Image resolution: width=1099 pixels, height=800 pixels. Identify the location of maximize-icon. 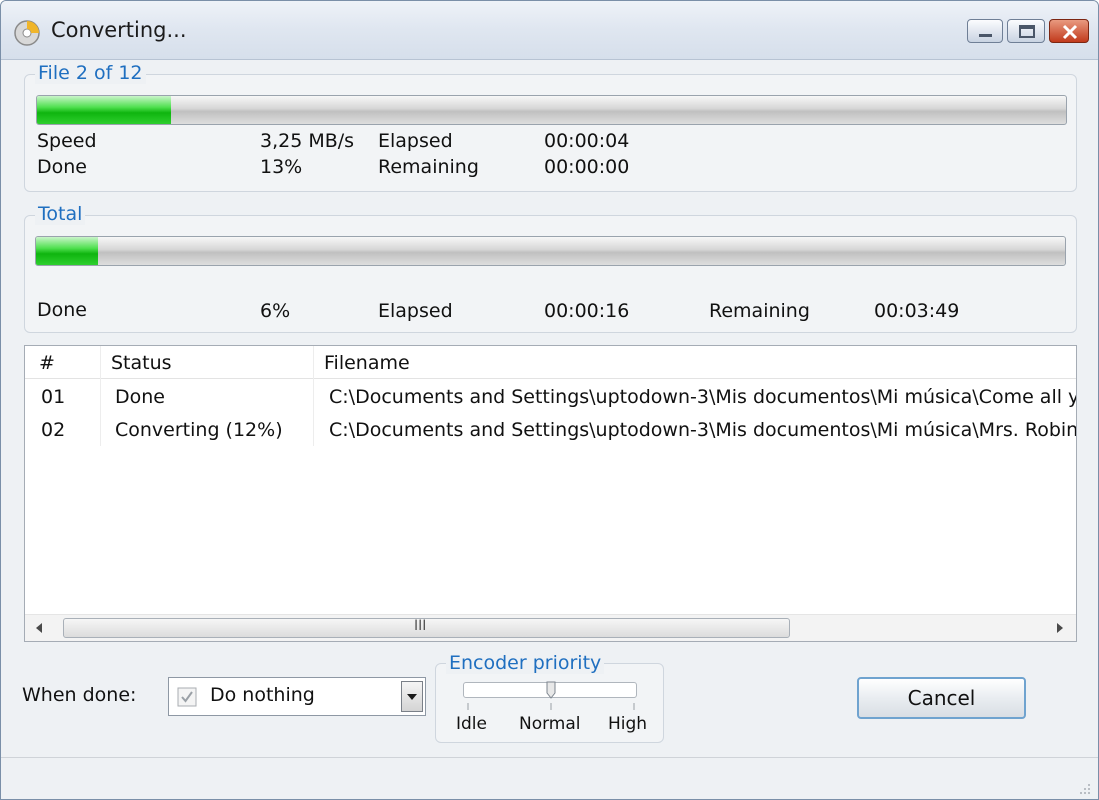
(1027, 31).